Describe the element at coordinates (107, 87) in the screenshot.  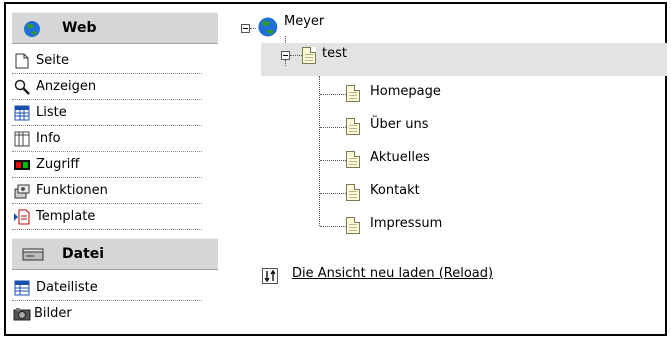
I see `nav-item-anzeigen: Anzeigen` at that location.